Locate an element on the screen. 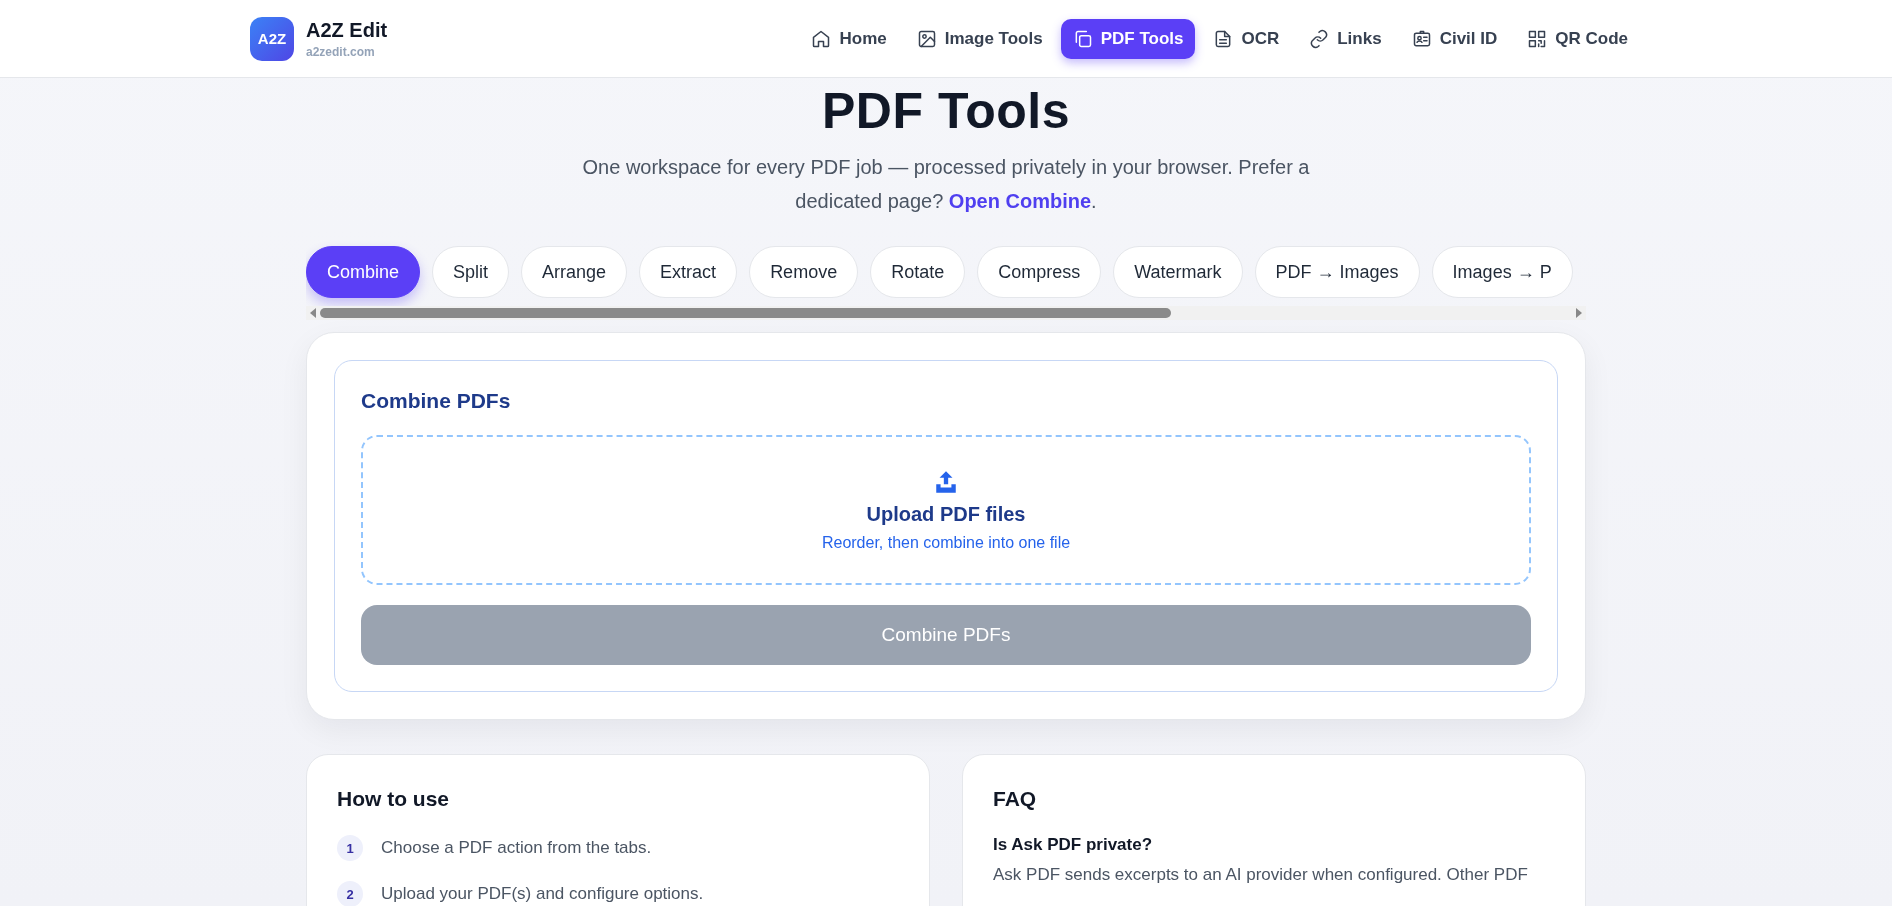  nav-link: QR Code is located at coordinates (1577, 38).